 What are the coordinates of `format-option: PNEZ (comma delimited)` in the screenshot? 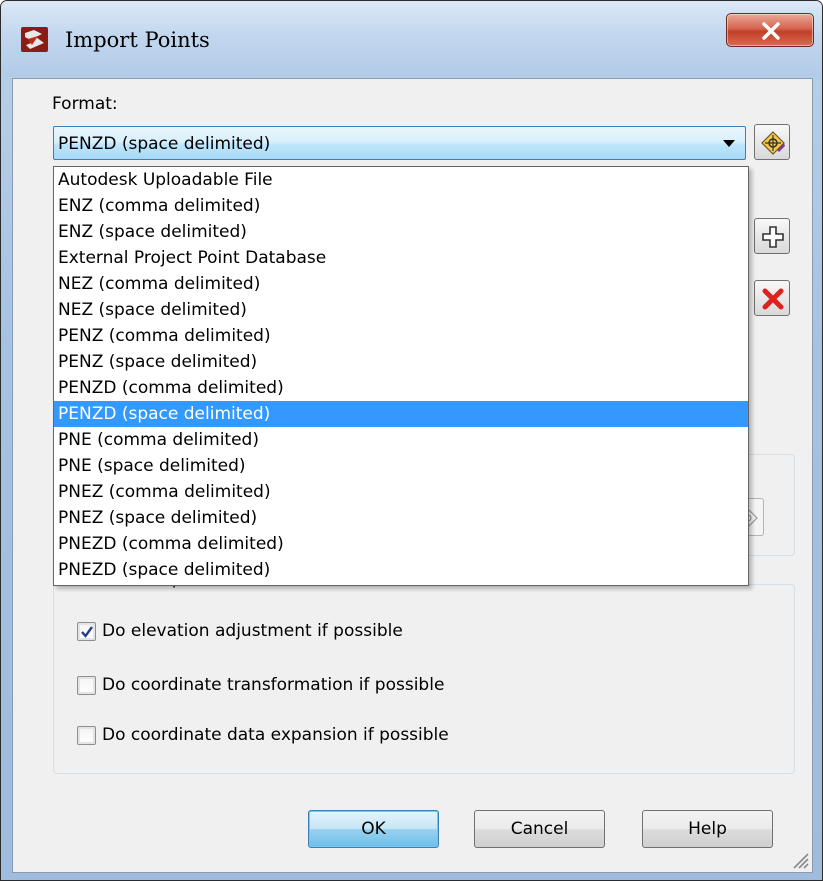 It's located at (401, 492).